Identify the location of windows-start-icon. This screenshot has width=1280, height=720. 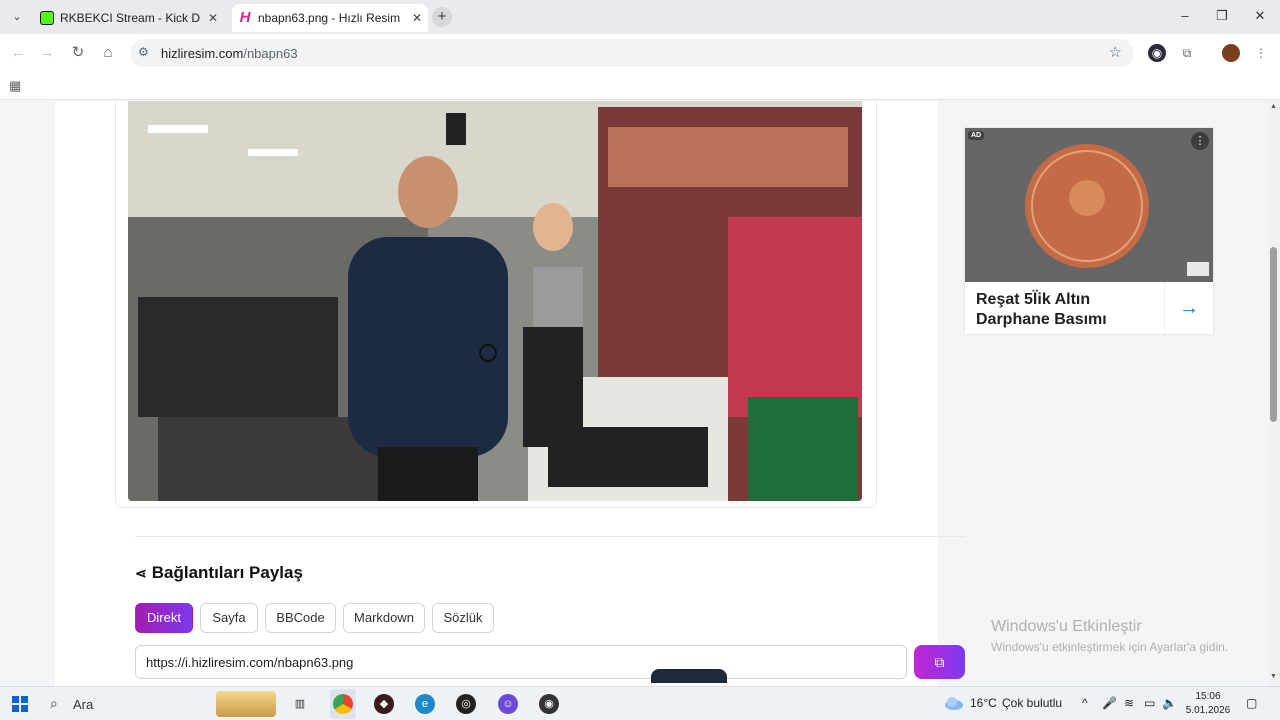
(20, 704).